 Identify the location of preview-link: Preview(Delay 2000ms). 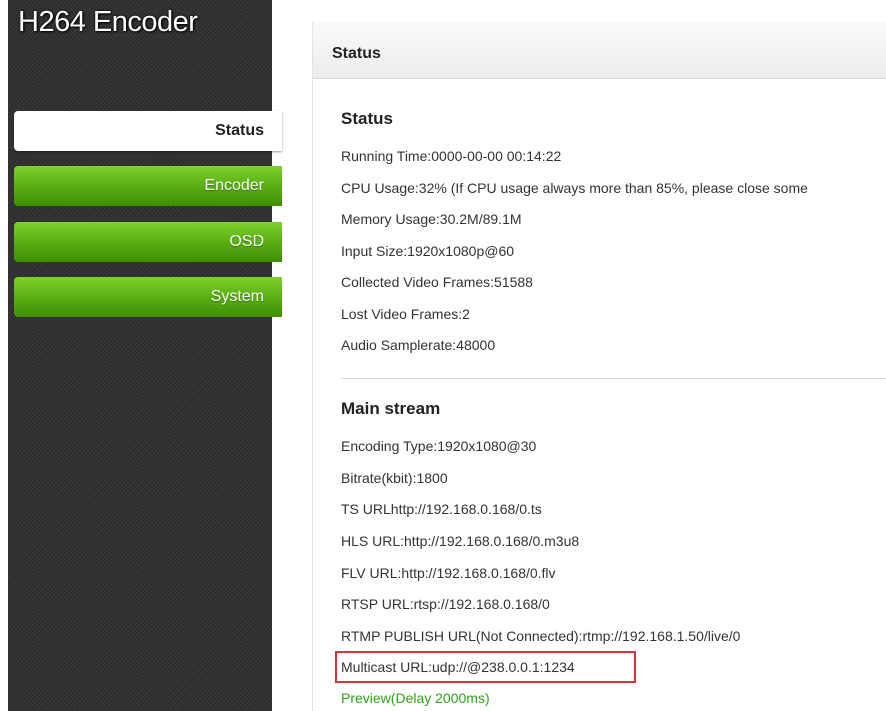
(415, 698).